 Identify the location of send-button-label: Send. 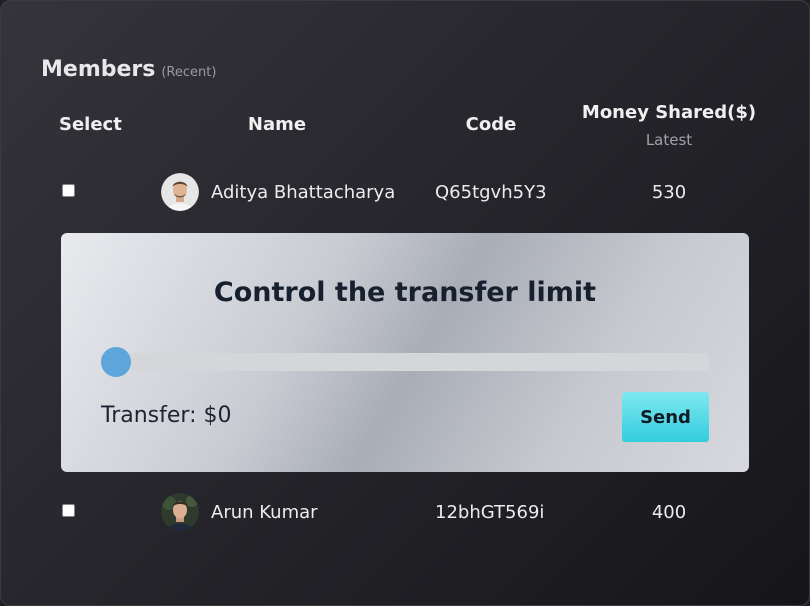
(665, 417).